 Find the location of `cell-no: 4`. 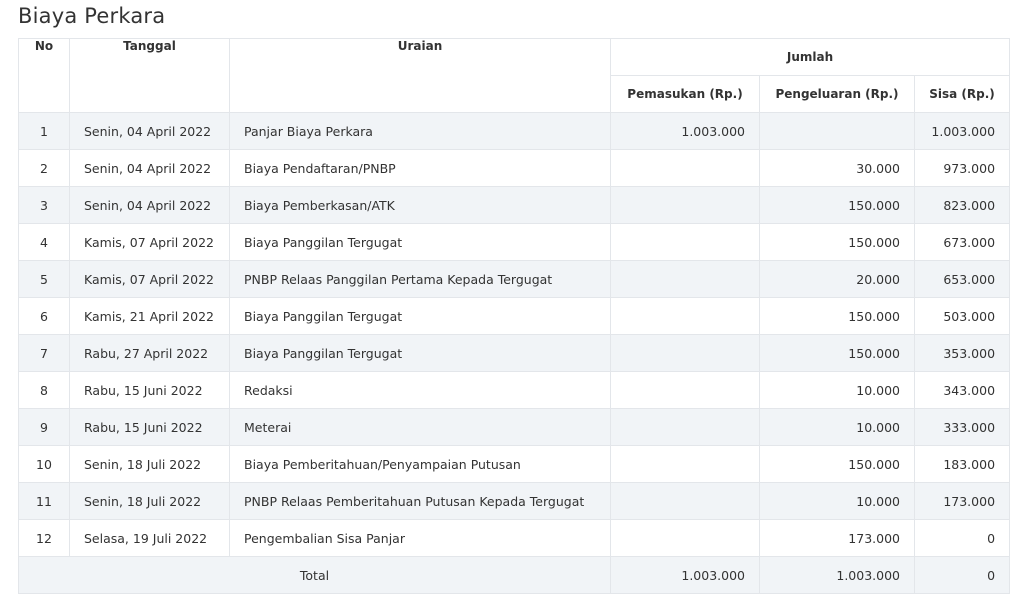

cell-no: 4 is located at coordinates (44, 242).